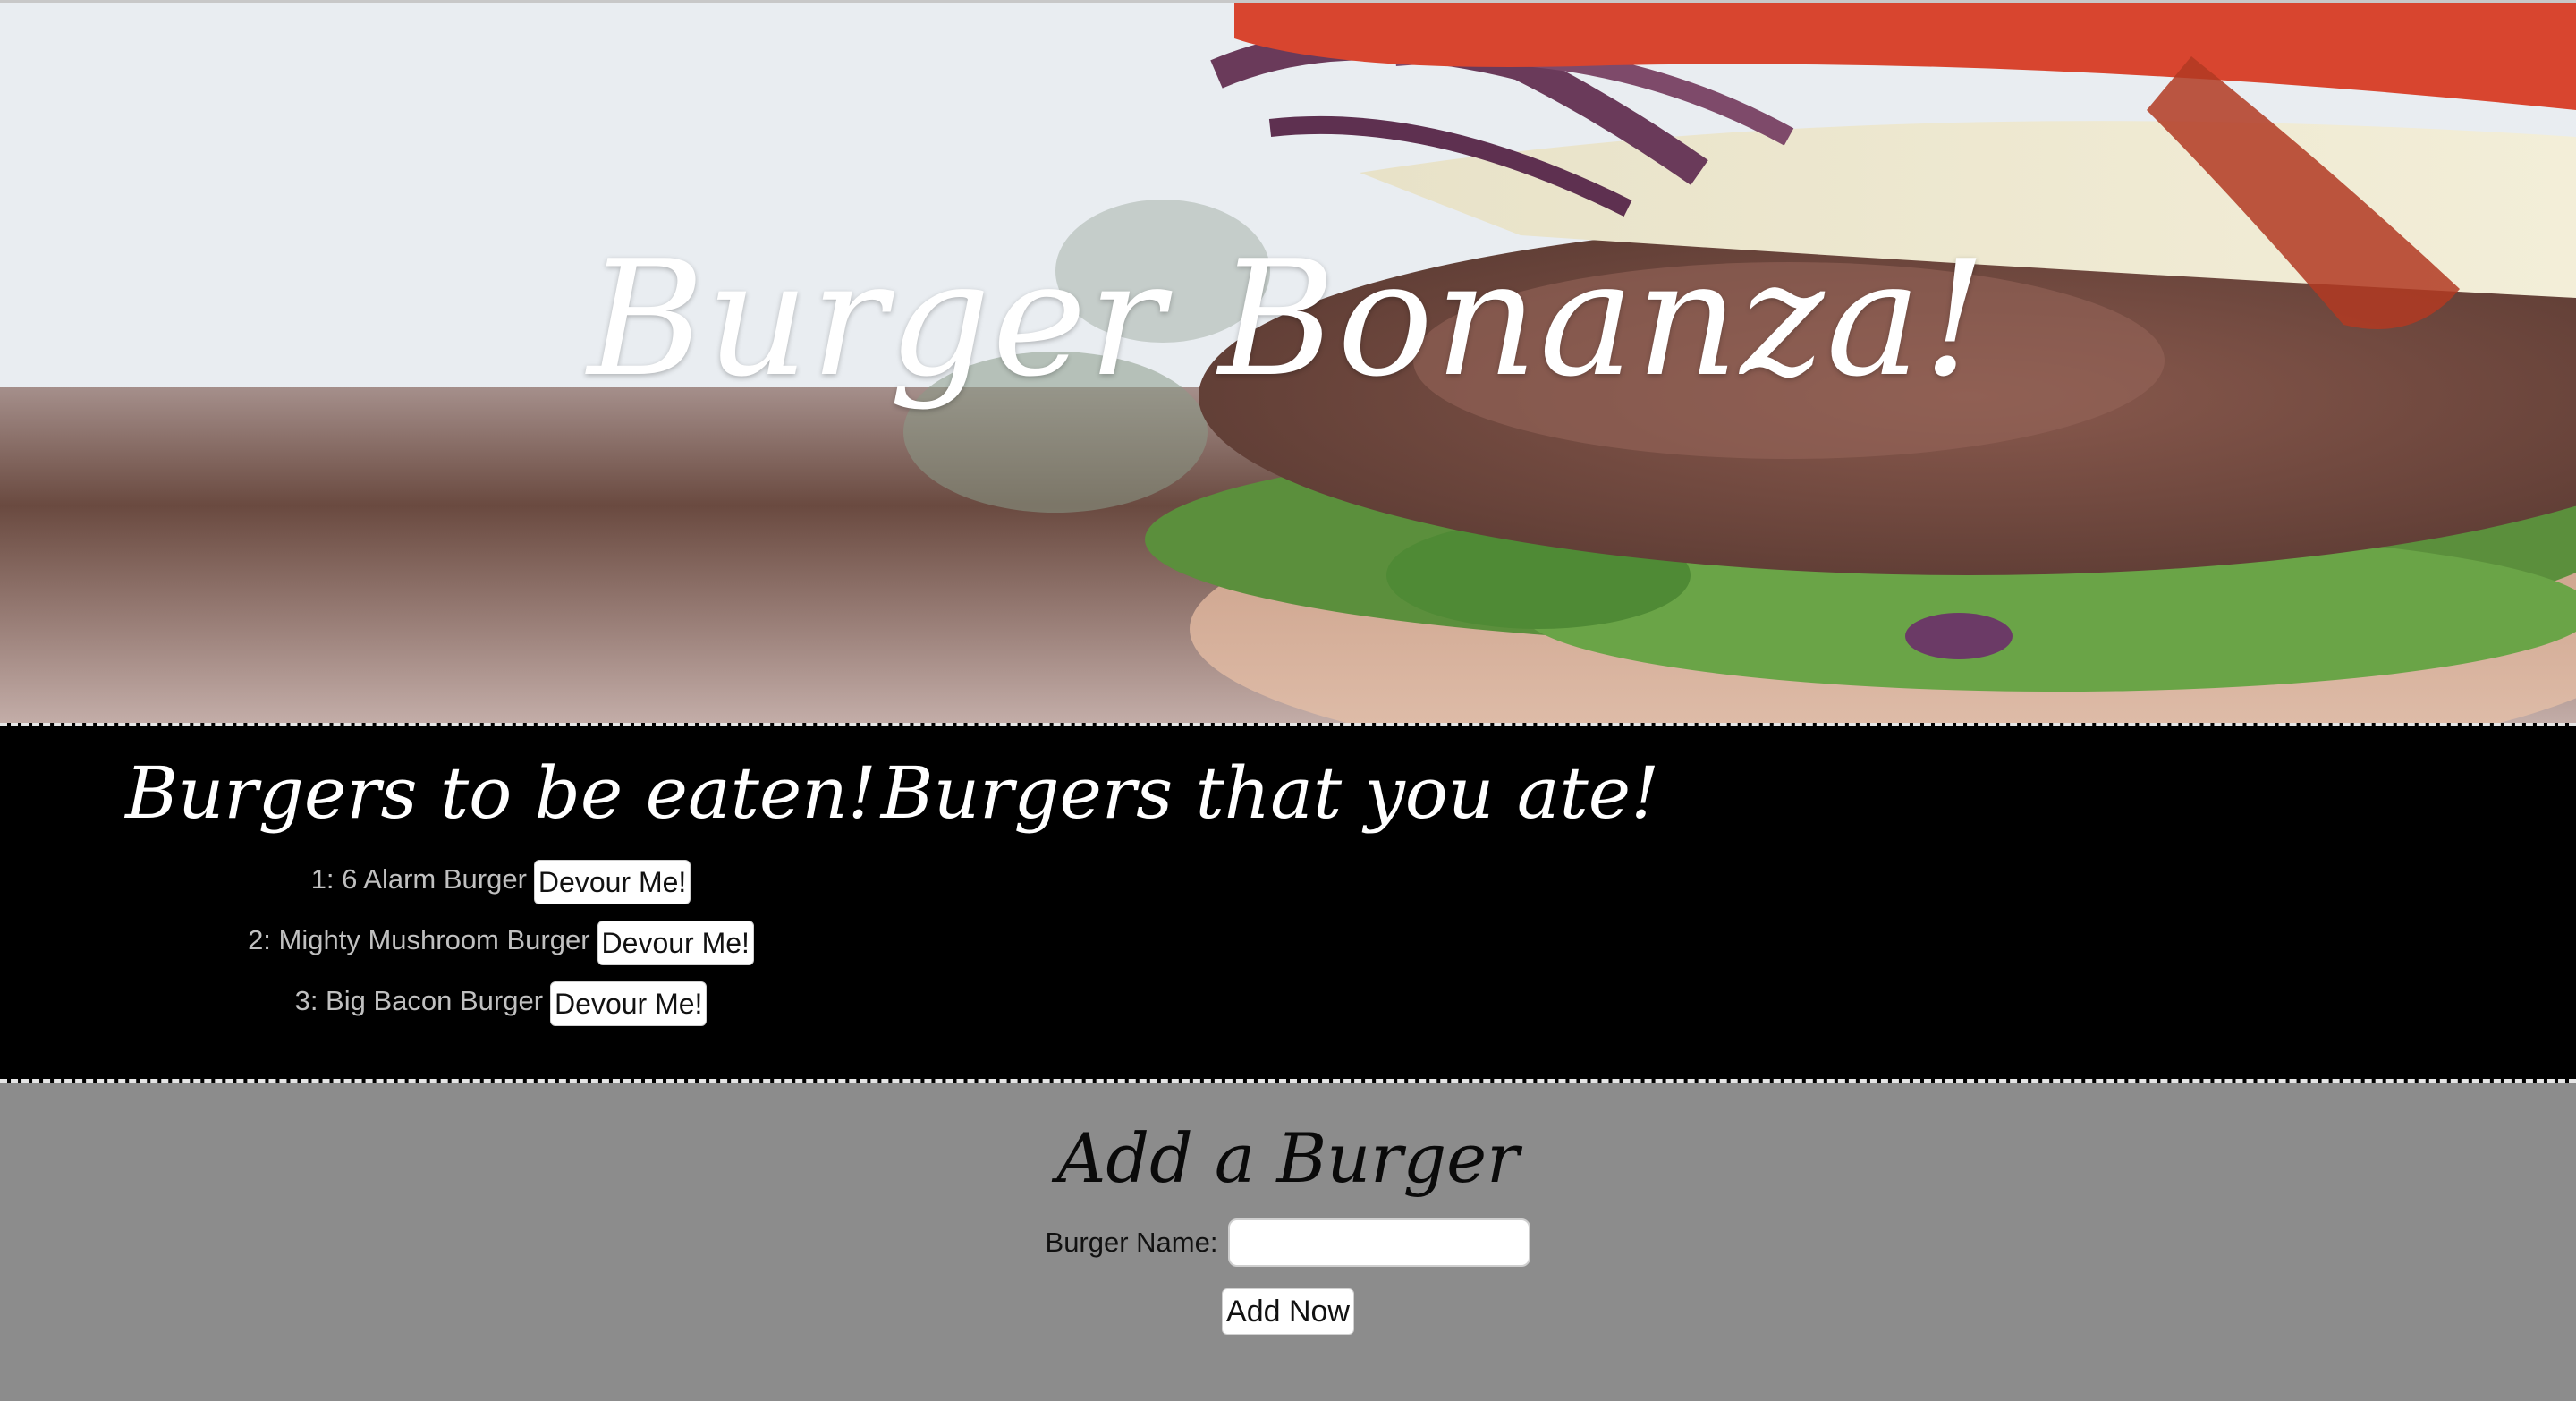  Describe the element at coordinates (419, 939) in the screenshot. I see `burger-name: 2: Mighty Mushroom Burger` at that location.